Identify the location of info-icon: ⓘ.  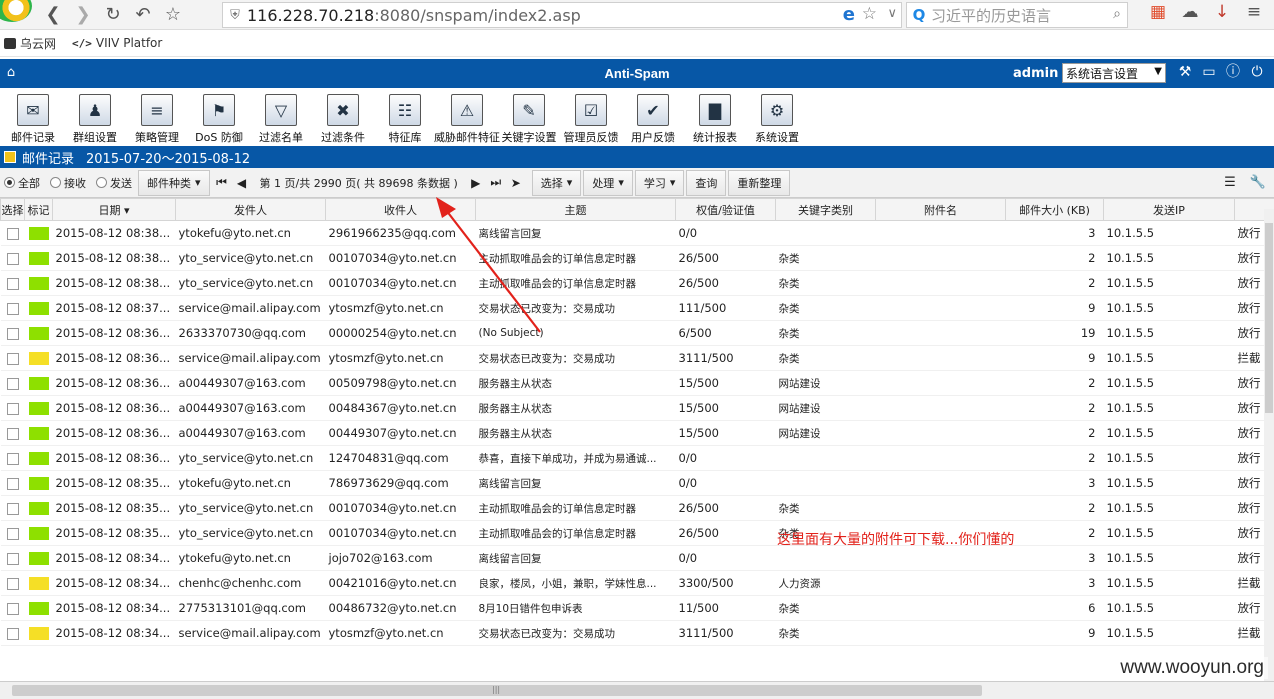
(1233, 72).